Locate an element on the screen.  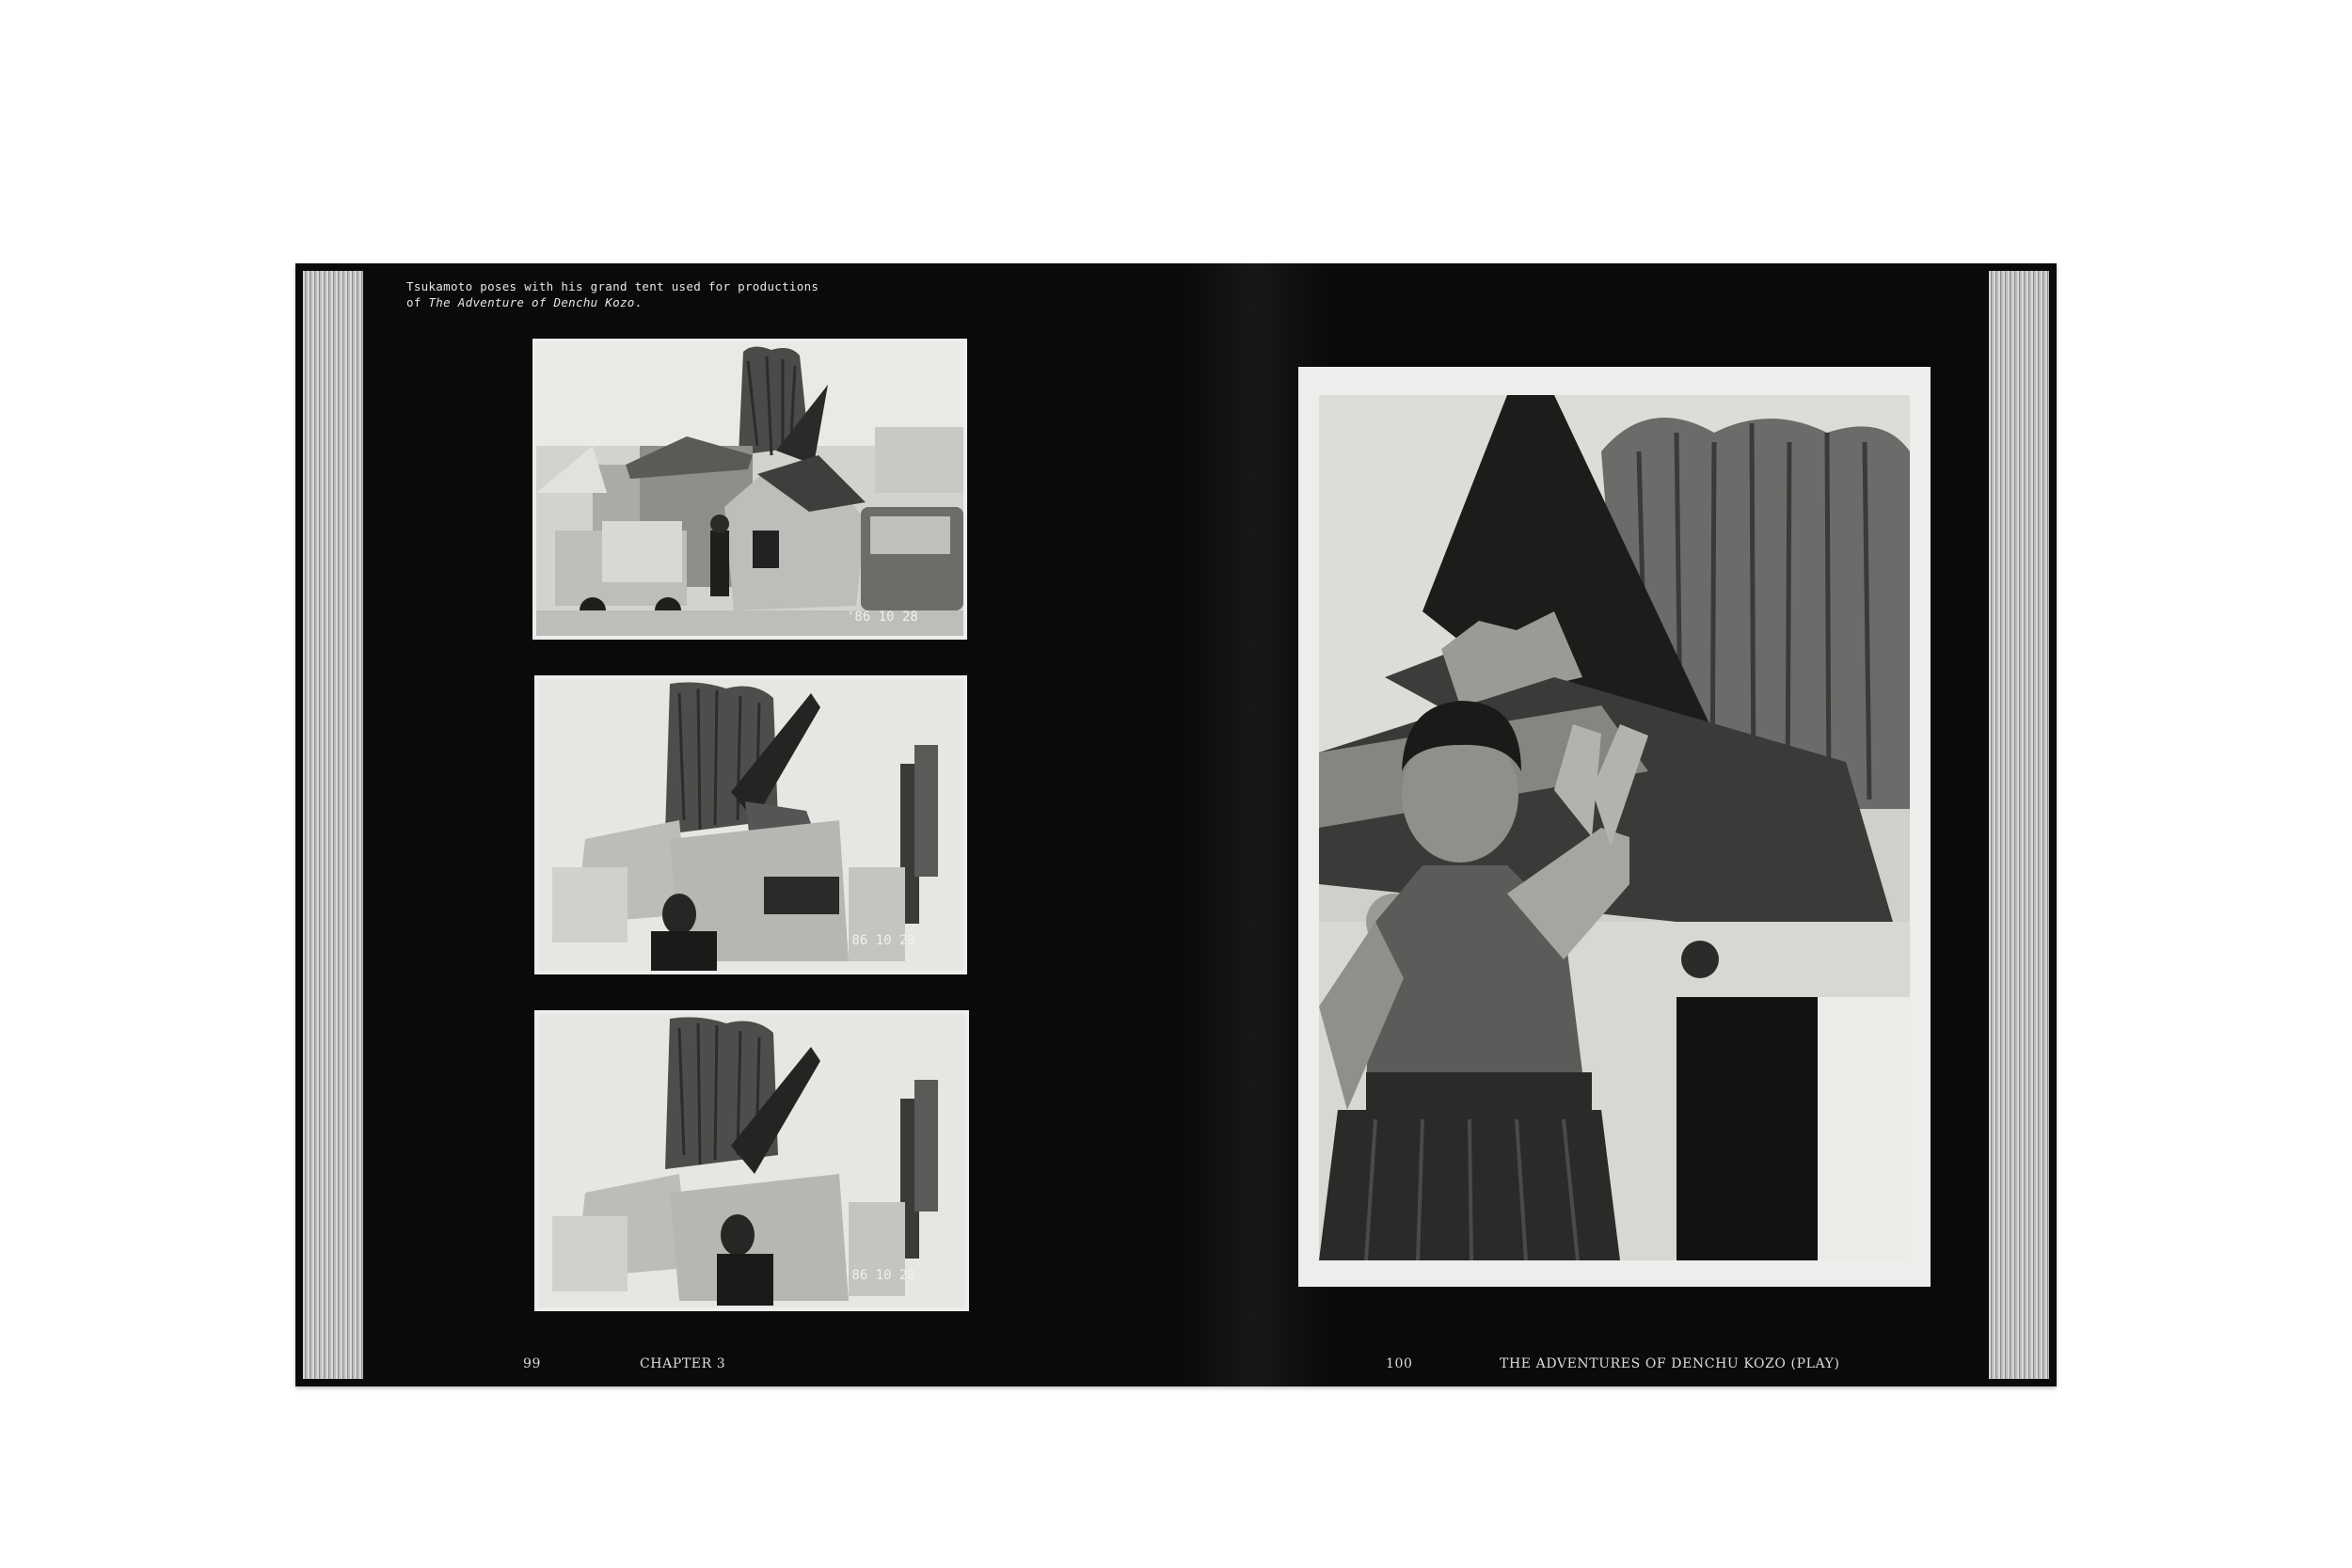
caption-prefix: of is located at coordinates (417, 302).